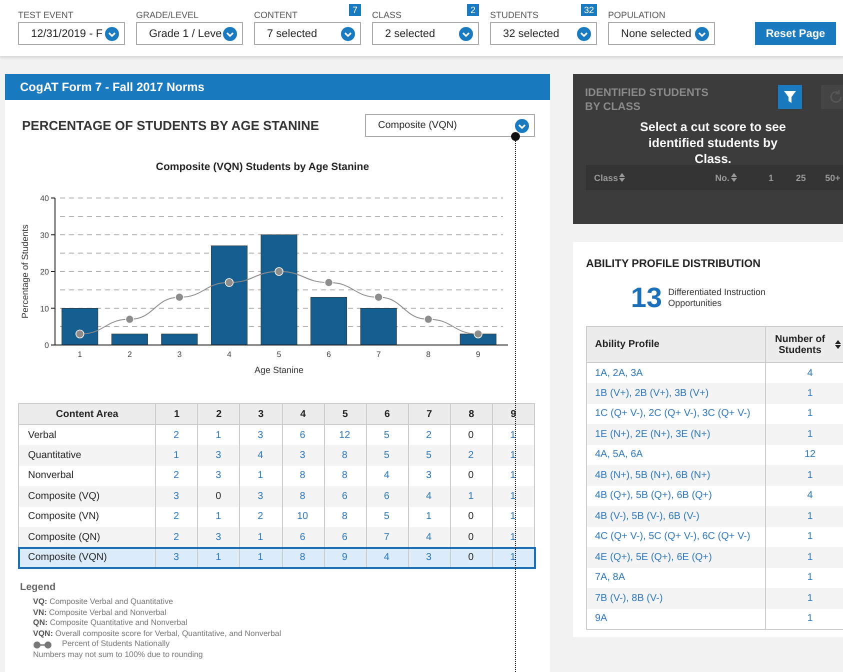  I want to click on filter-label: CONTENT, so click(276, 15).